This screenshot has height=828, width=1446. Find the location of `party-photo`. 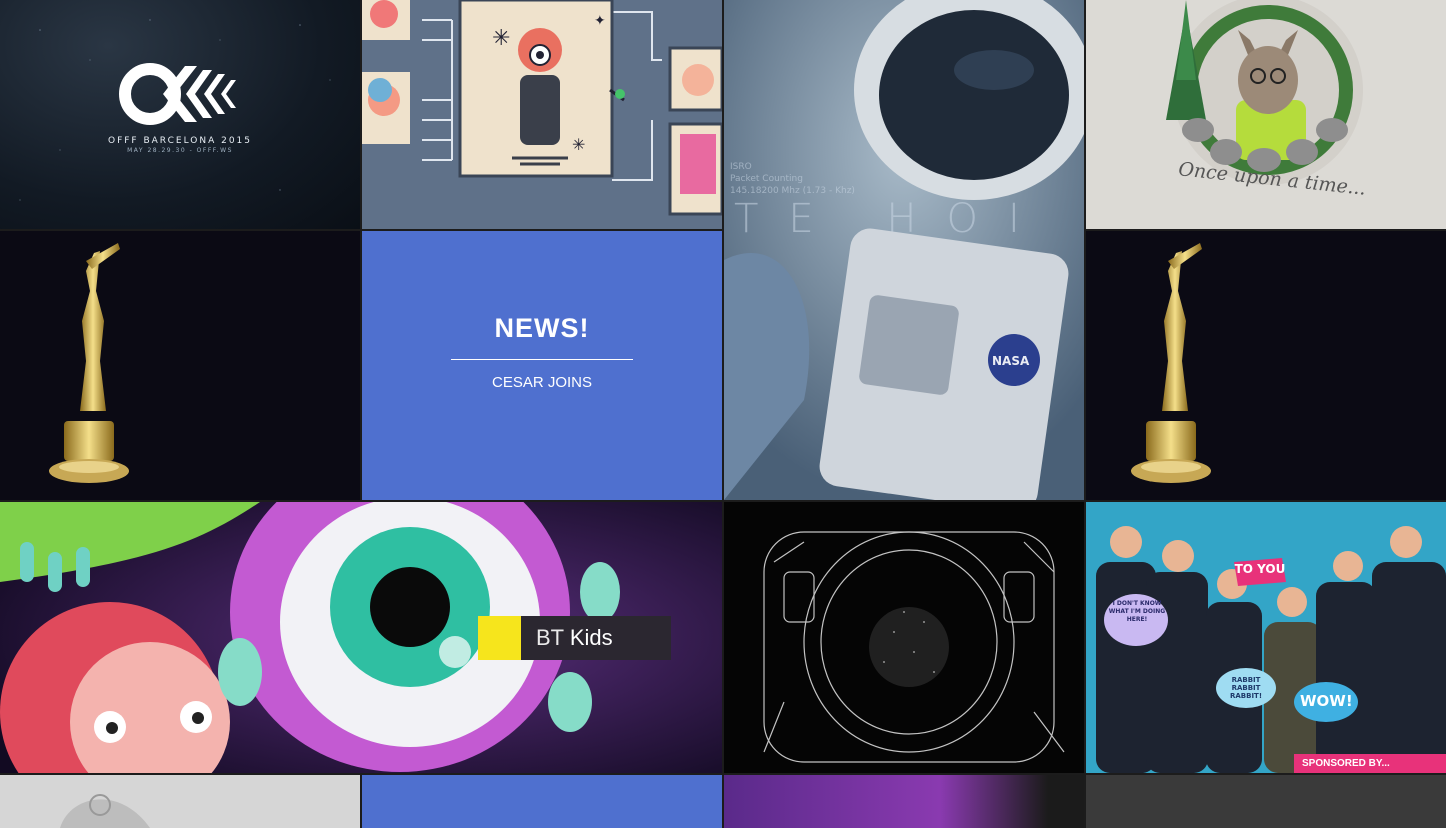

party-photo is located at coordinates (1266, 637).